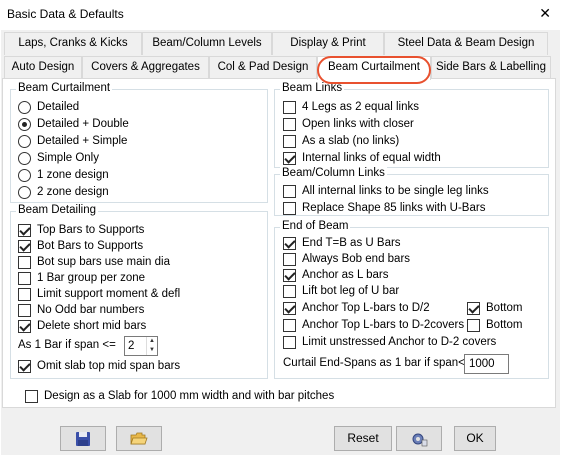 The width and height of the screenshot is (561, 456). Describe the element at coordinates (494, 308) in the screenshot. I see `checkbox-bottom-1: Bottom` at that location.